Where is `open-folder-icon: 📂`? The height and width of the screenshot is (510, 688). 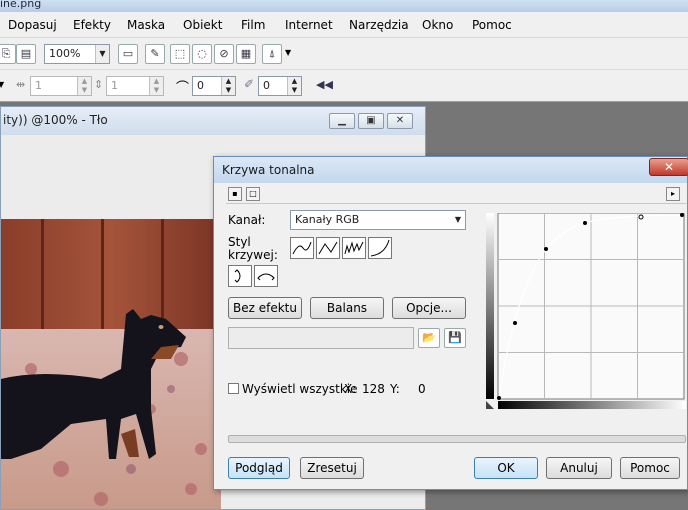
open-folder-icon: 📂 is located at coordinates (429, 338).